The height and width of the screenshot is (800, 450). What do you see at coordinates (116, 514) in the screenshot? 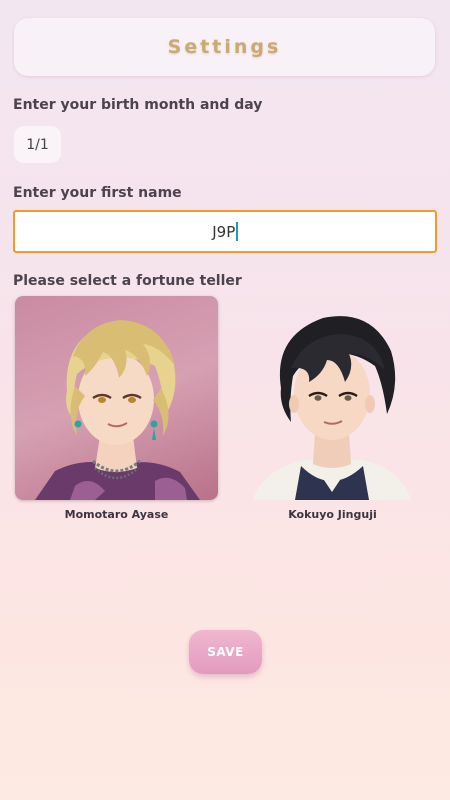
I see `teller-name-momotaro: Momotaro Ayase` at bounding box center [116, 514].